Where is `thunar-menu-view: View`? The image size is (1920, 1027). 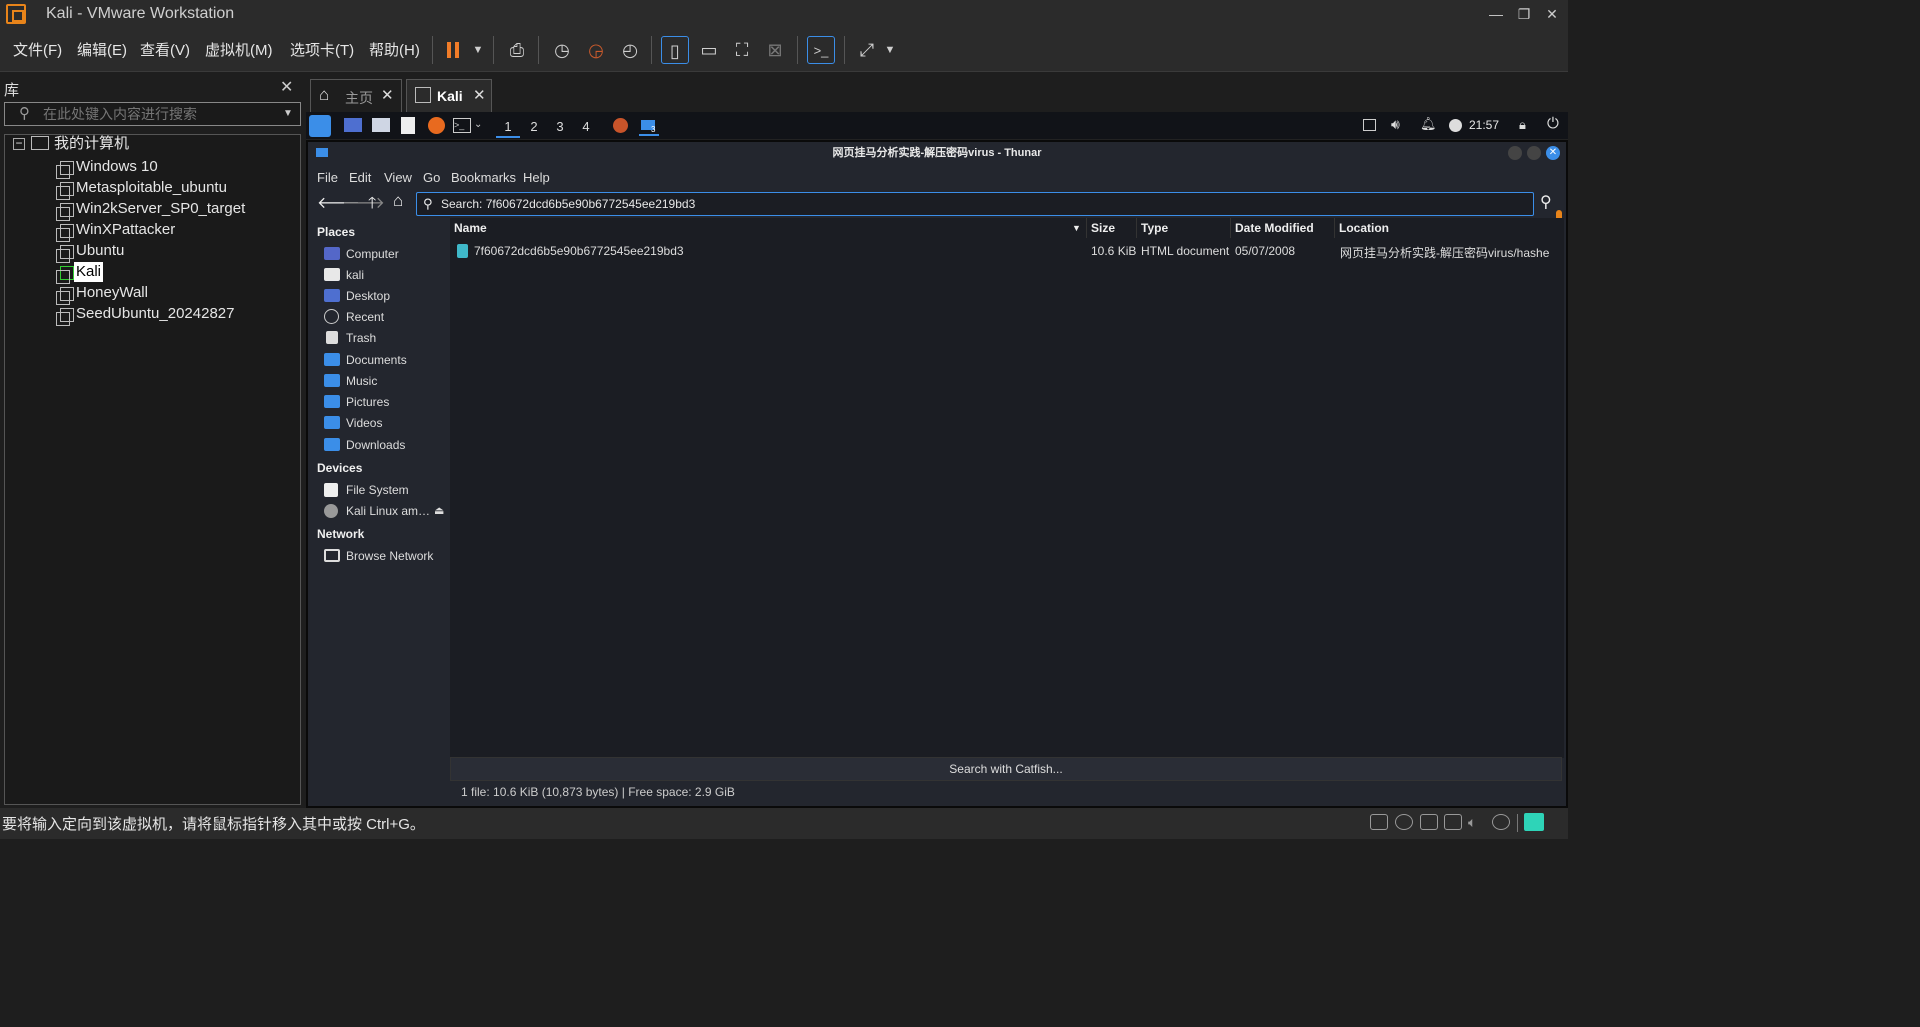
thunar-menu-view: View is located at coordinates (398, 177).